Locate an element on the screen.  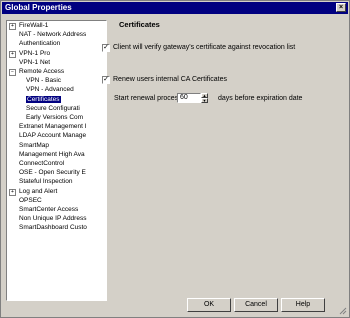
tree-item-label: FireWall-1 is located at coordinates (34, 25).